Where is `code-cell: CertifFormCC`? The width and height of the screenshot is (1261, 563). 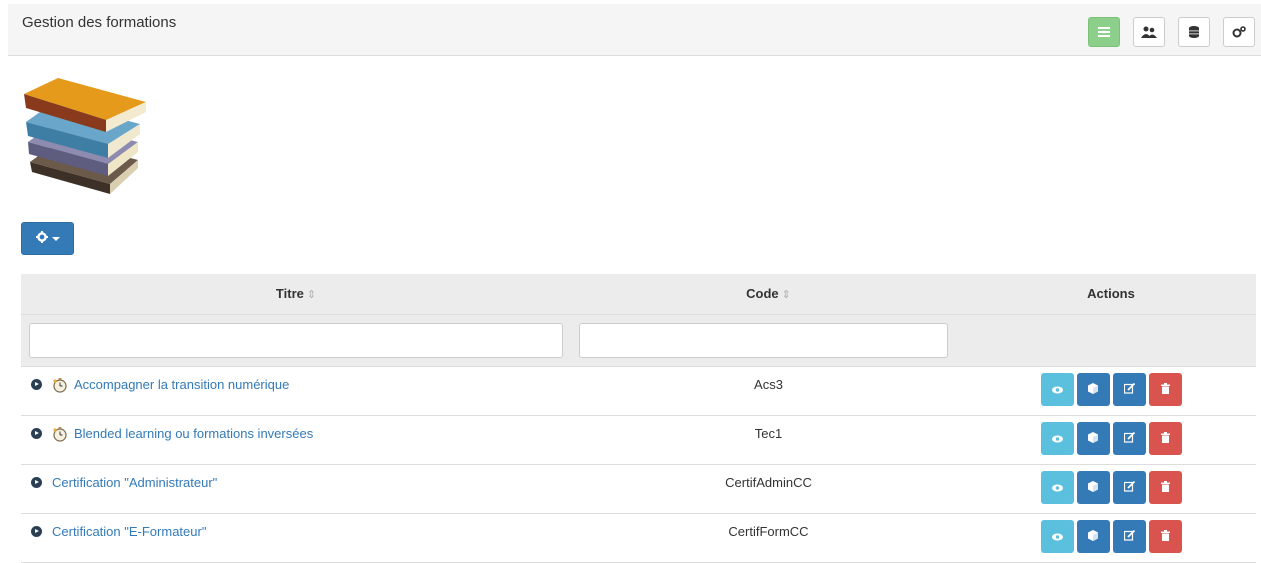
code-cell: CertifFormCC is located at coordinates (768, 538).